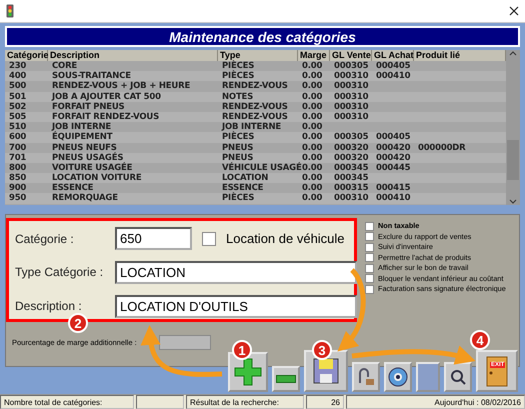 This screenshot has height=409, width=525. I want to click on field-label: Catégorie :, so click(45, 239).